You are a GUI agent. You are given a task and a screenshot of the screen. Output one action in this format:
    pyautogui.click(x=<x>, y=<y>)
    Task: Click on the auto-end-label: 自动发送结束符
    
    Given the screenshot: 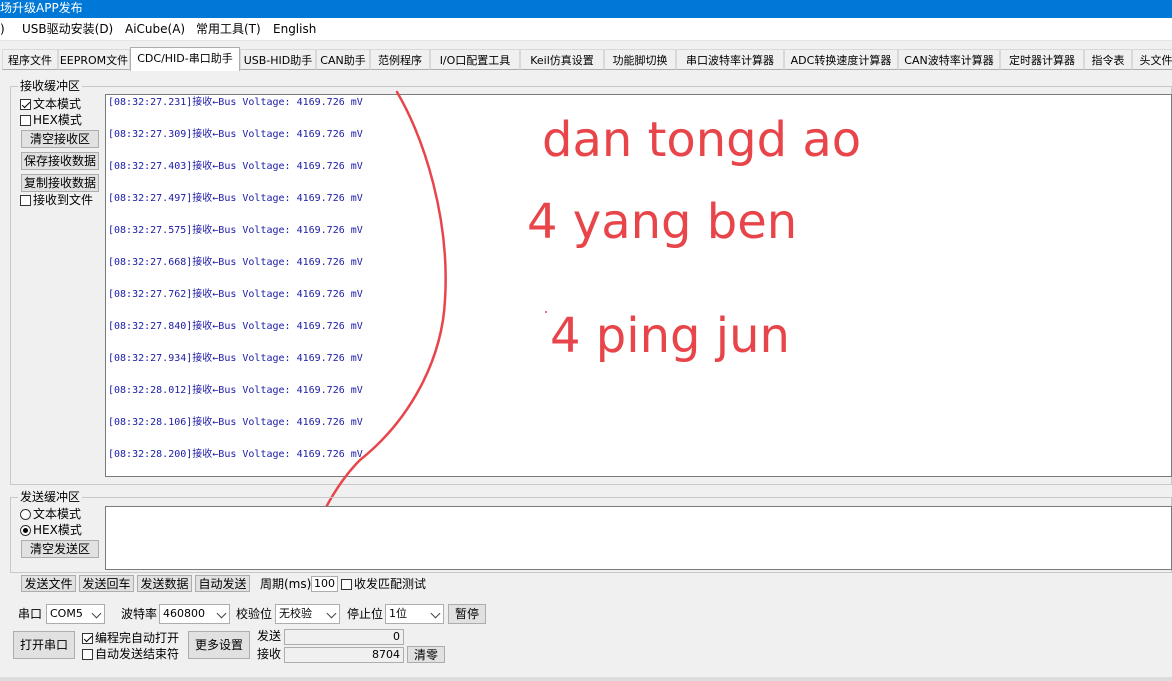 What is the action you would take?
    pyautogui.click(x=137, y=654)
    